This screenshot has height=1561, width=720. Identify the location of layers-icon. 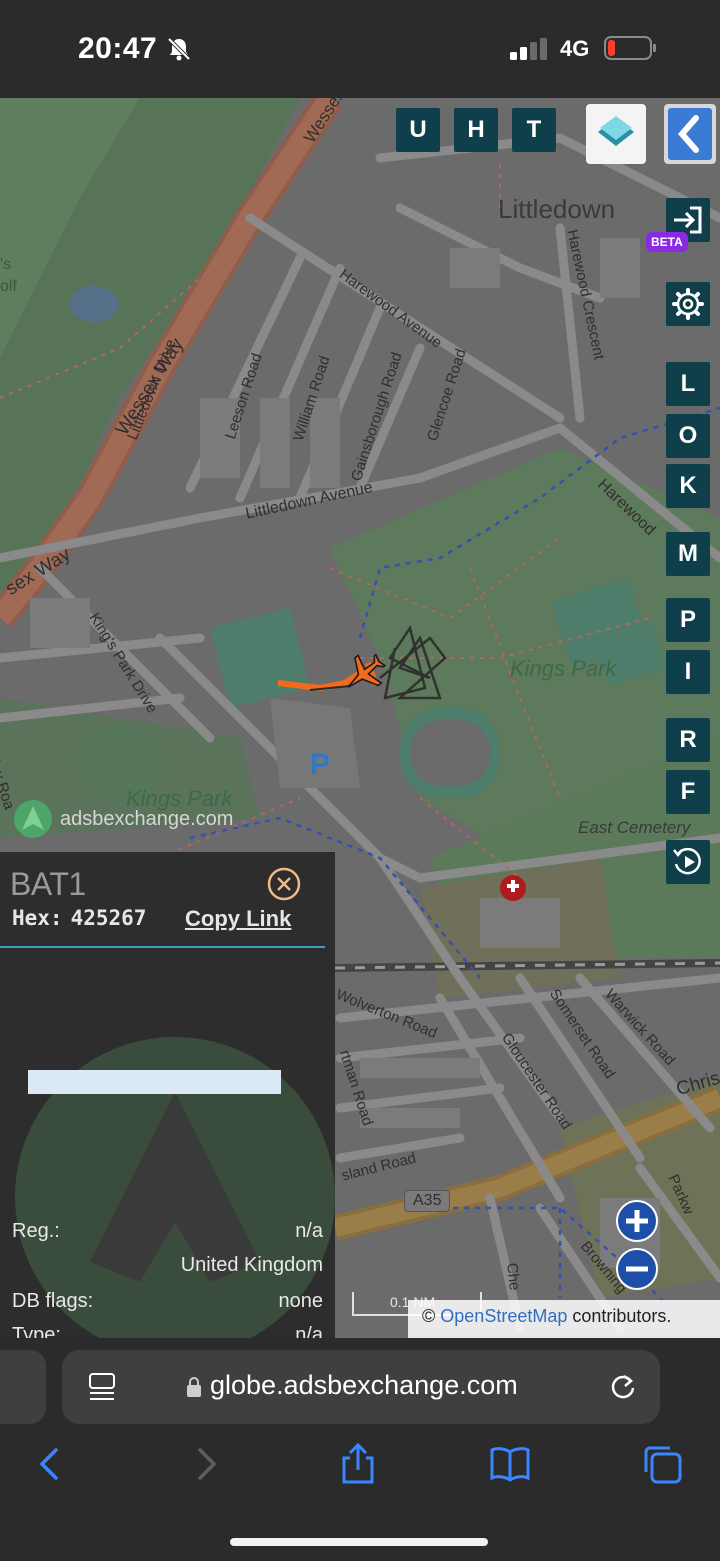
(616, 131).